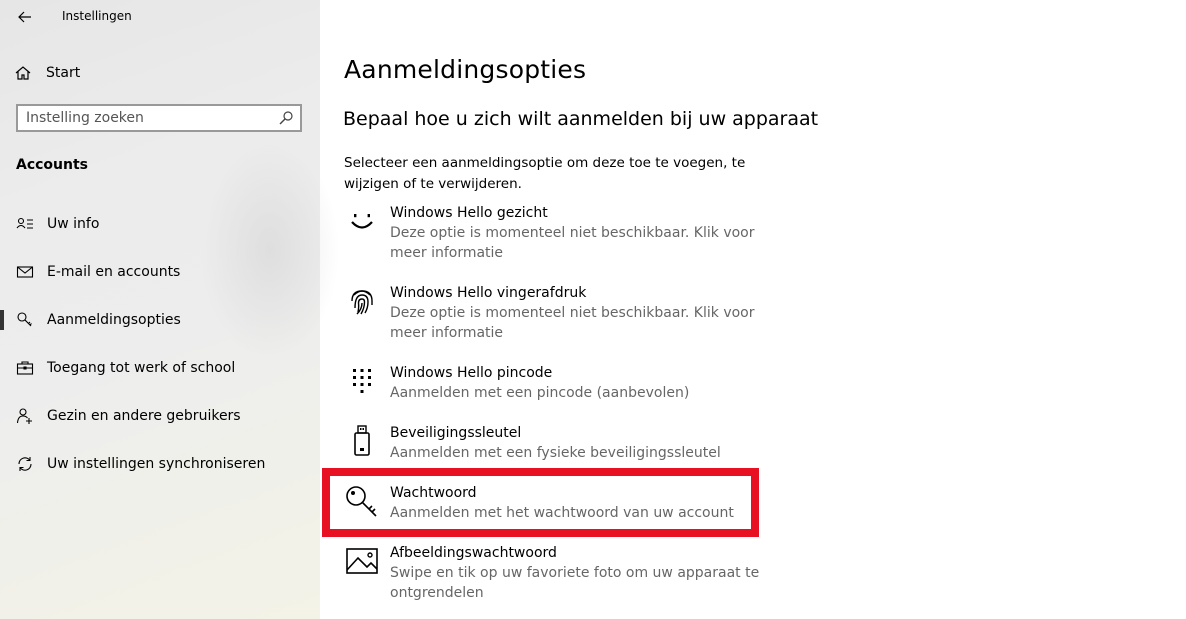 Image resolution: width=1186 pixels, height=619 pixels. Describe the element at coordinates (159, 73) in the screenshot. I see `nav-home: Start` at that location.